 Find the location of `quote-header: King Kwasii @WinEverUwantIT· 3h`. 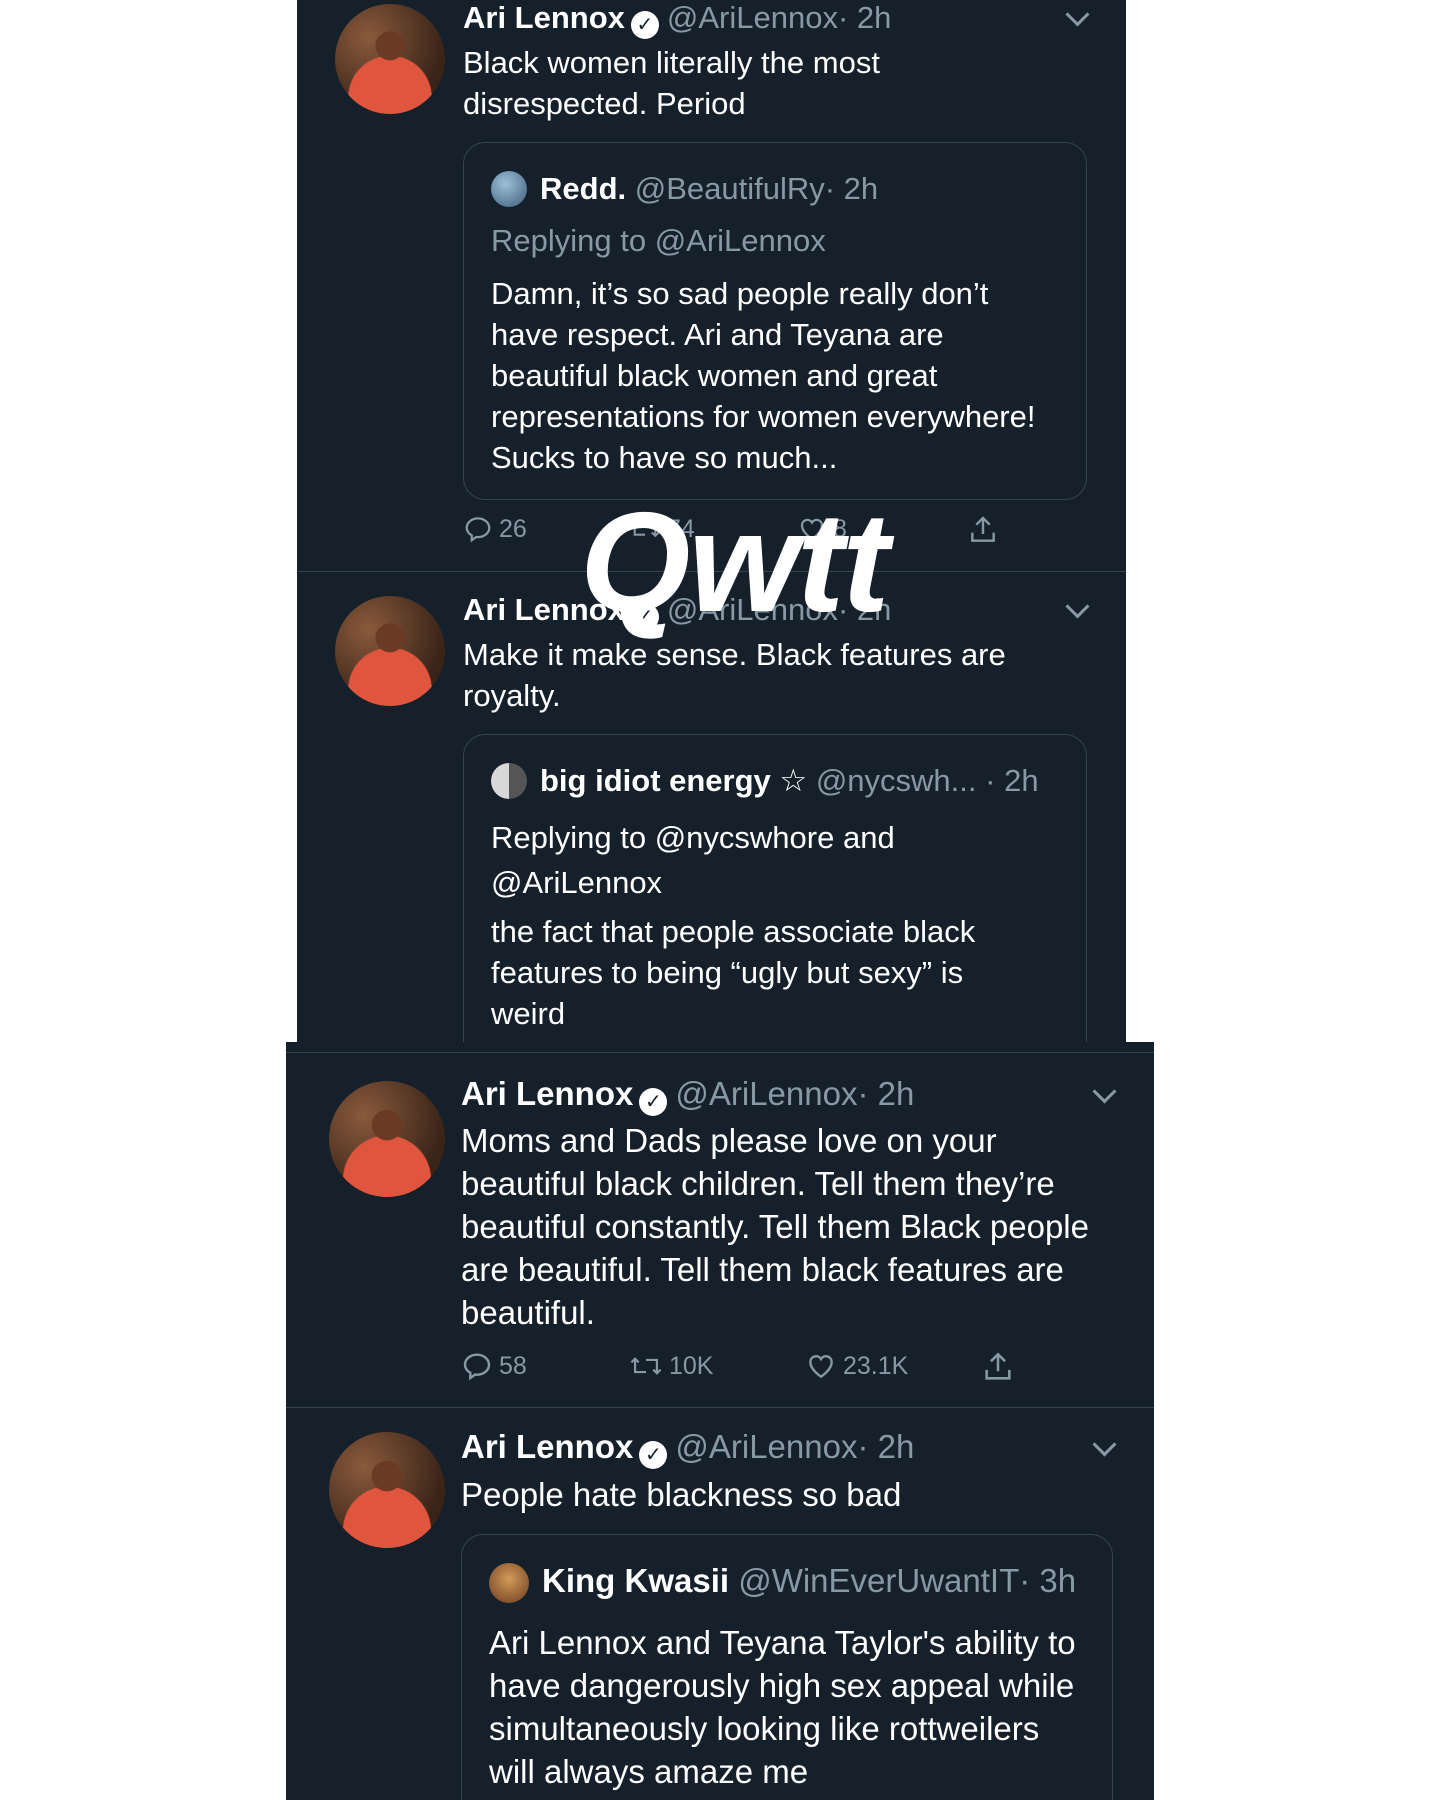

quote-header: King Kwasii @WinEverUwantIT· 3h is located at coordinates (809, 1581).